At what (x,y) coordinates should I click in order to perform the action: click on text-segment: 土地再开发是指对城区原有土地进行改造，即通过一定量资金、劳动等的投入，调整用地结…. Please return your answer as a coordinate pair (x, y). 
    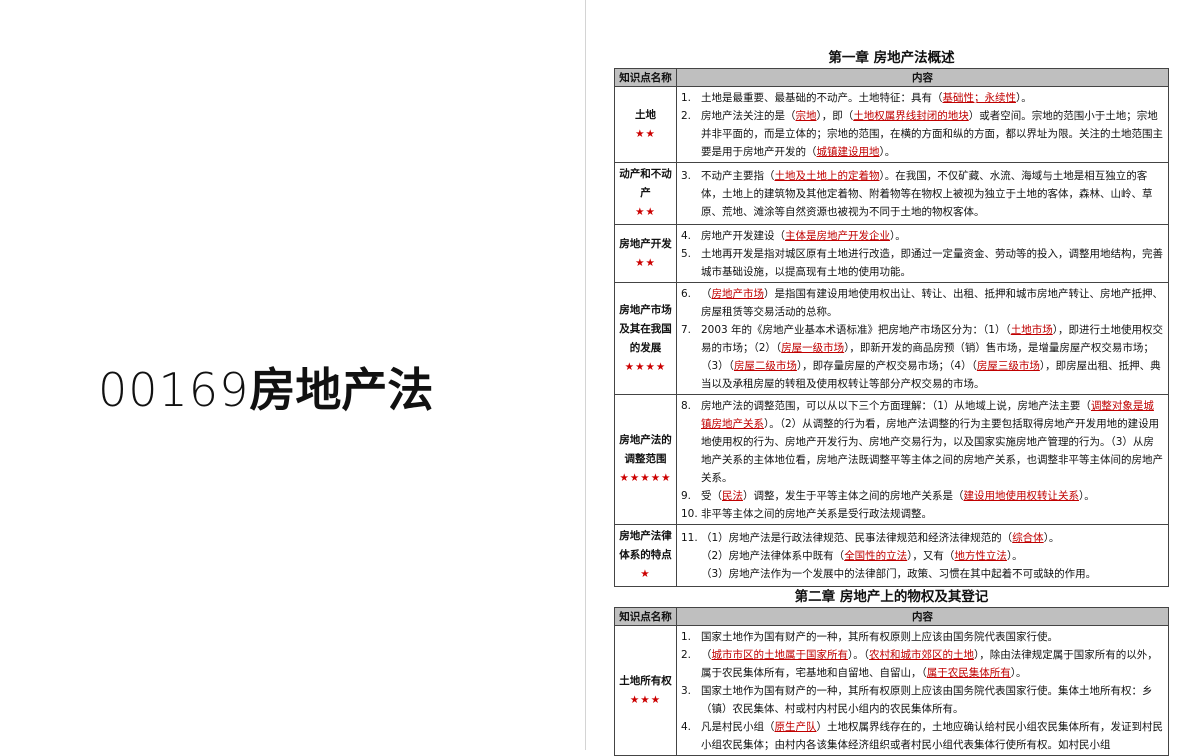
    Looking at the image, I should click on (932, 263).